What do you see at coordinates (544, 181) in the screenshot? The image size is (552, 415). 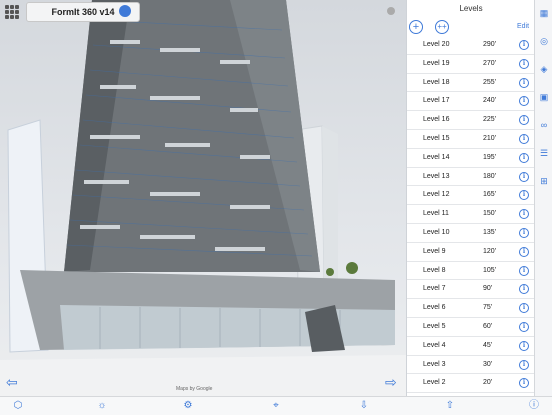 I see `attachment-icon: ⊞` at bounding box center [544, 181].